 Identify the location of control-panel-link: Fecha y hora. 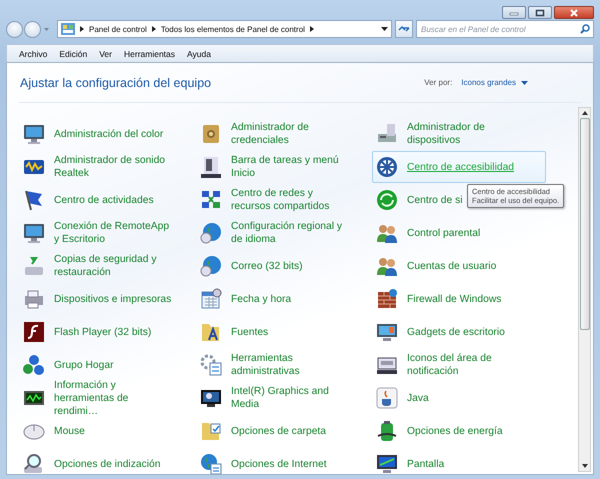
(293, 299).